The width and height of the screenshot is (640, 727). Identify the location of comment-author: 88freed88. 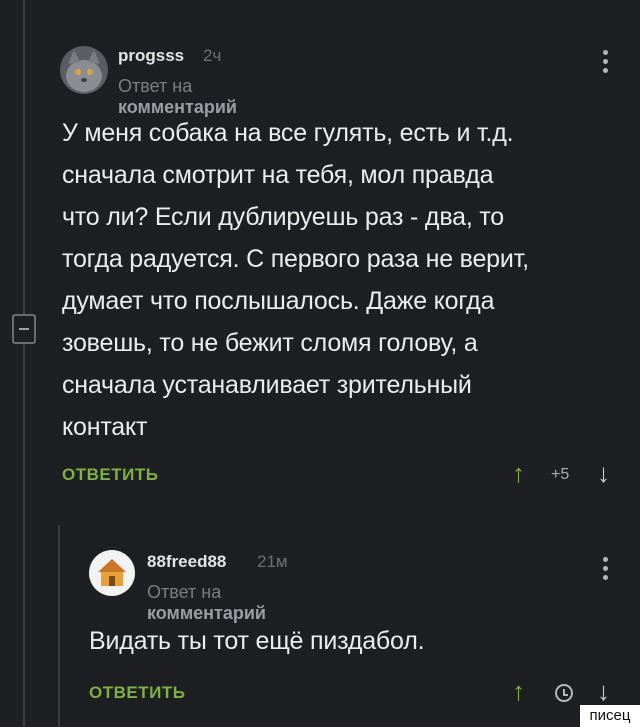
(186, 562).